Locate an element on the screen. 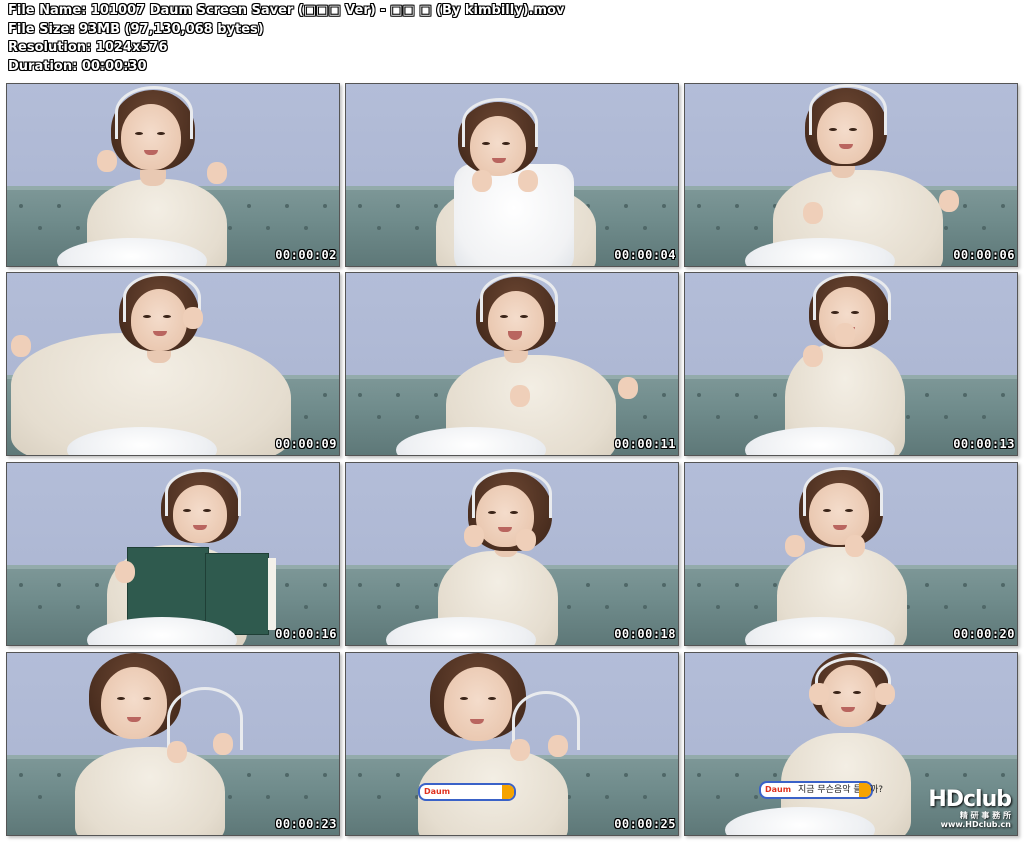  timecode: 00:00:06 is located at coordinates (984, 255).